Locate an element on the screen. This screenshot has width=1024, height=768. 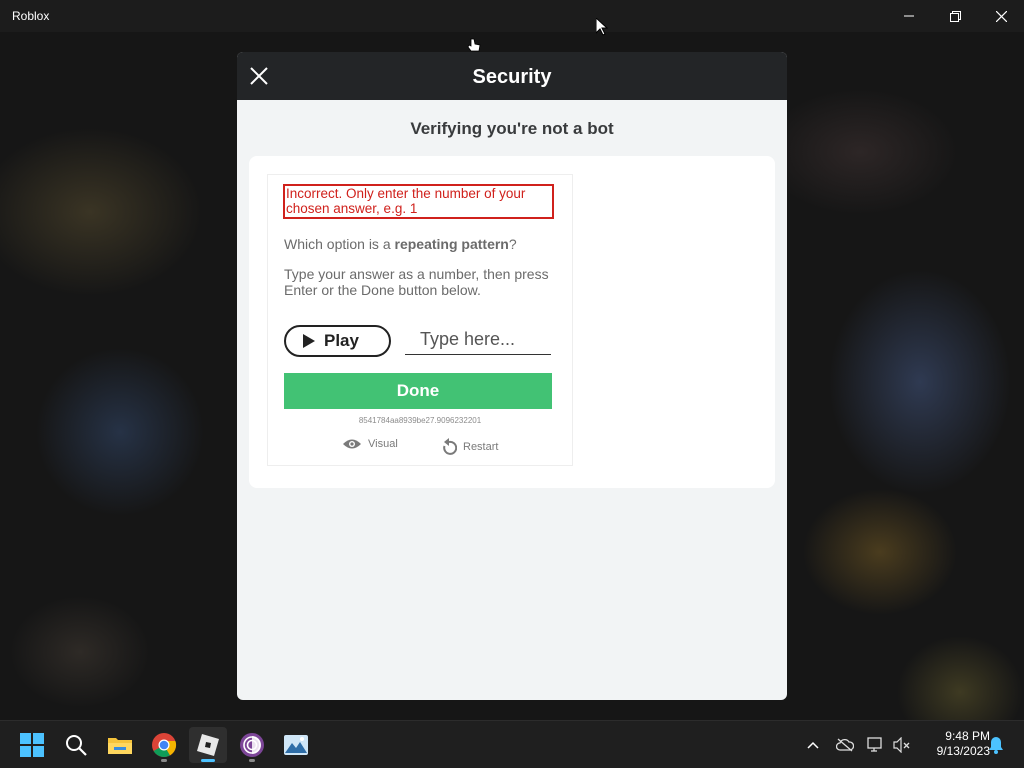
volume-tray-button is located at coordinates (902, 745).